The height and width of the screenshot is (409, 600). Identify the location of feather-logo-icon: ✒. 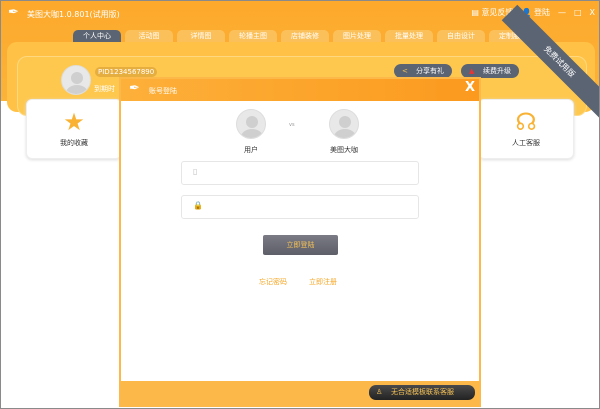
(13, 12).